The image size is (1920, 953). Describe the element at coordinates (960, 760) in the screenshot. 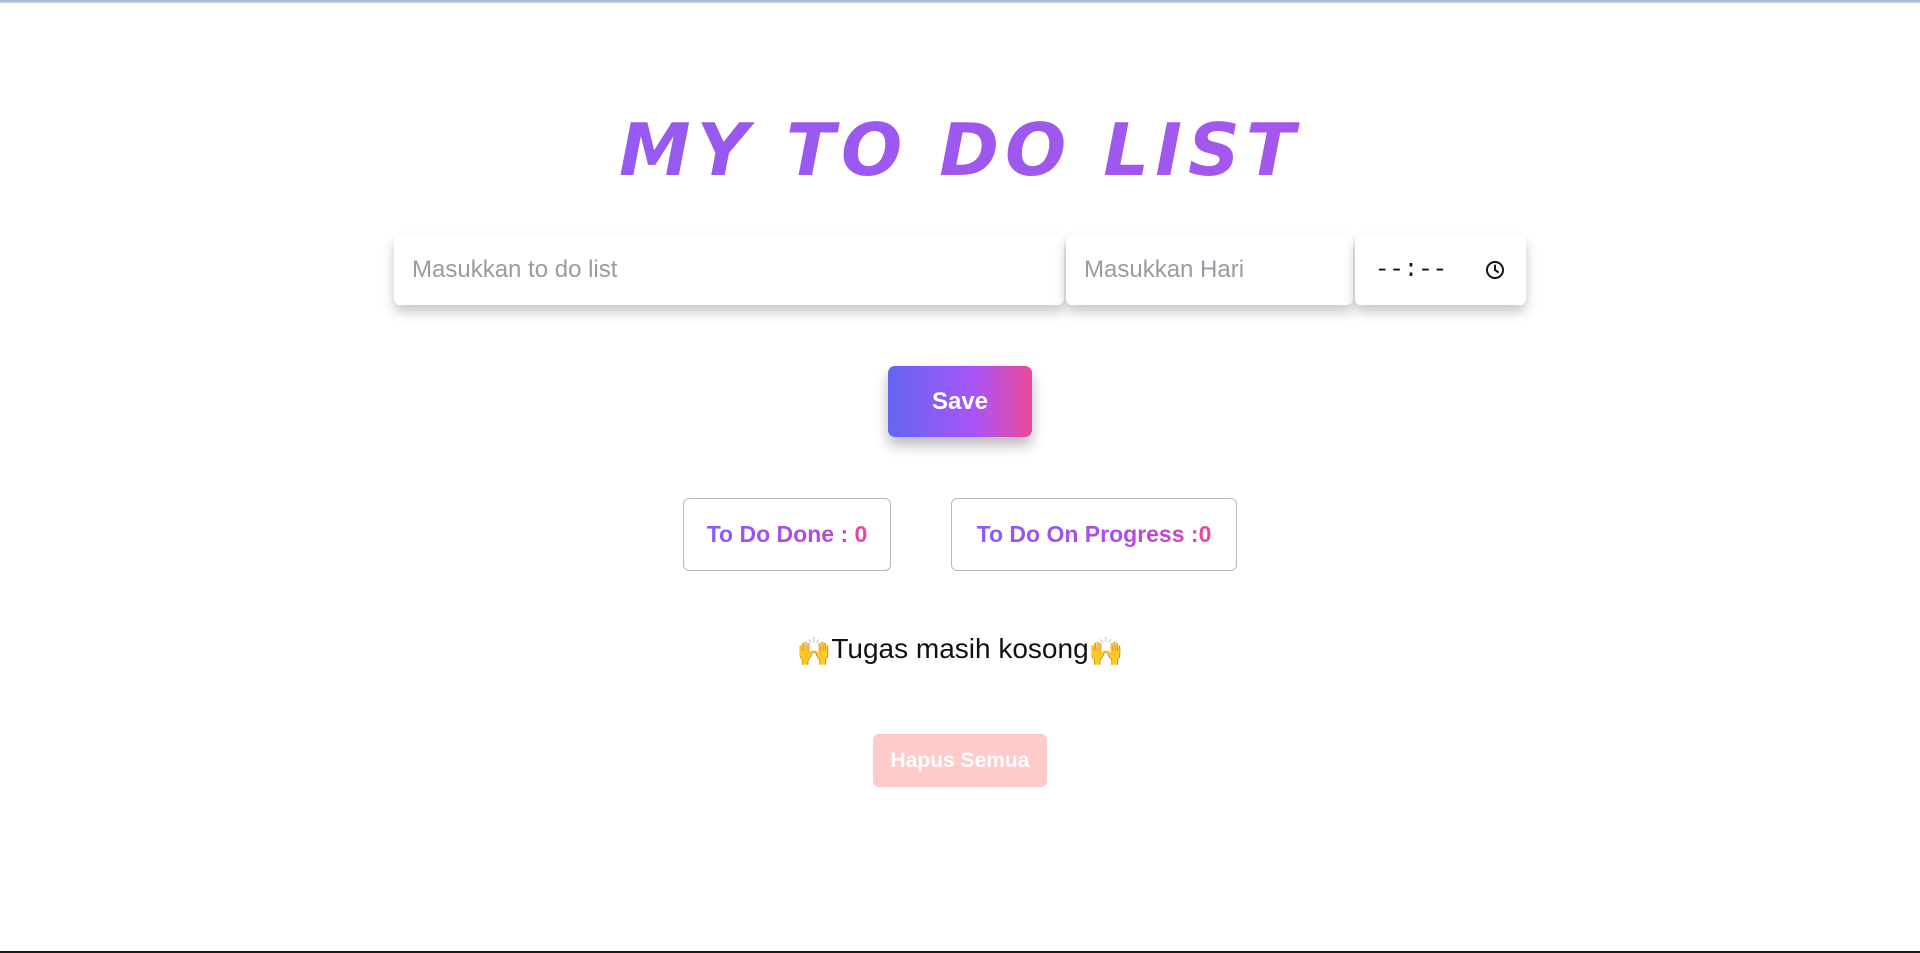

I see `clear-all-button: Hapus Semua` at that location.